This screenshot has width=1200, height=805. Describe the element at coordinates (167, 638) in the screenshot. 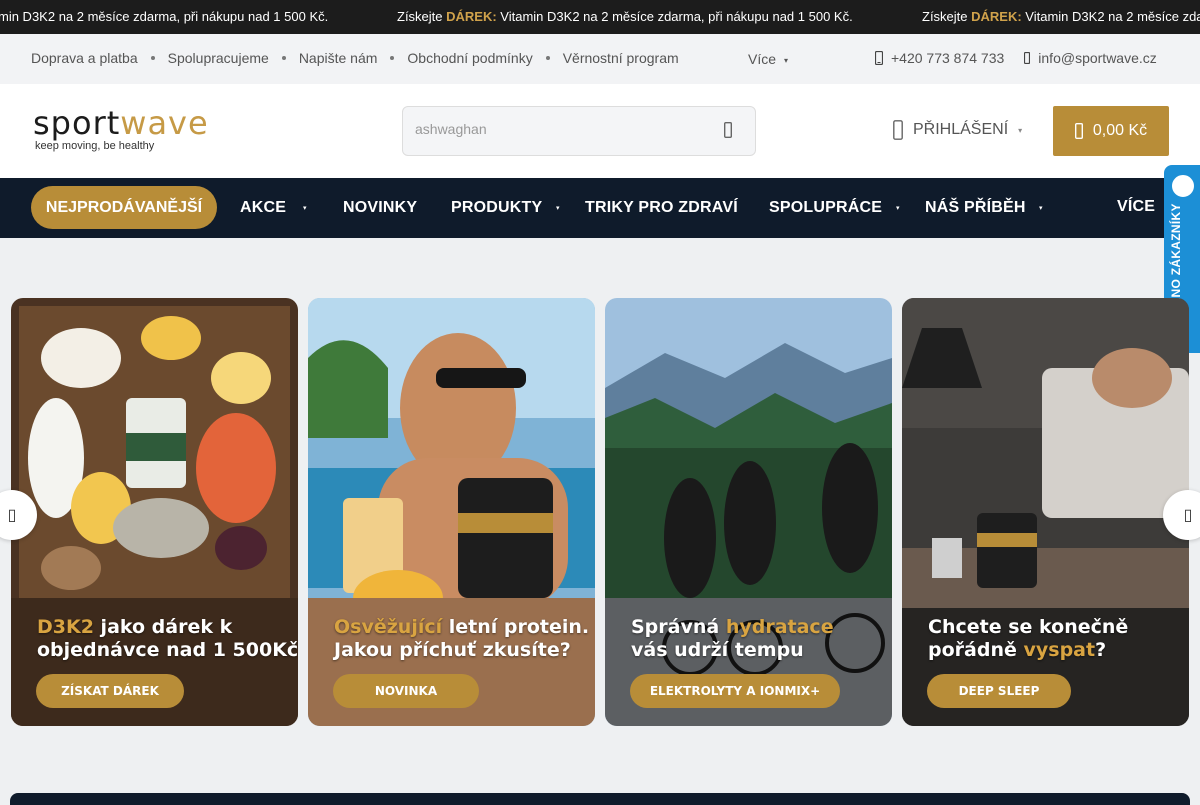

I see `banner-caption: D3K2 jako dárek k objednávce nad 1 500Kč` at that location.